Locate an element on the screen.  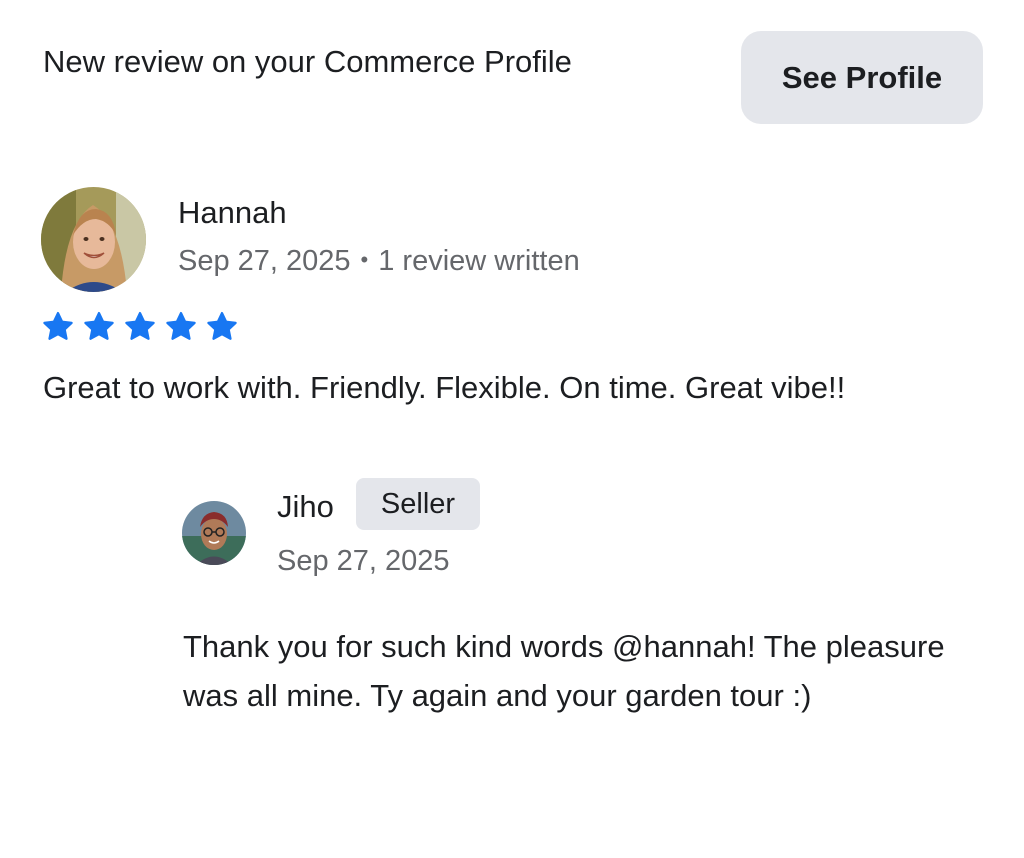
reply-date: Sep 27, 2025 is located at coordinates (363, 561).